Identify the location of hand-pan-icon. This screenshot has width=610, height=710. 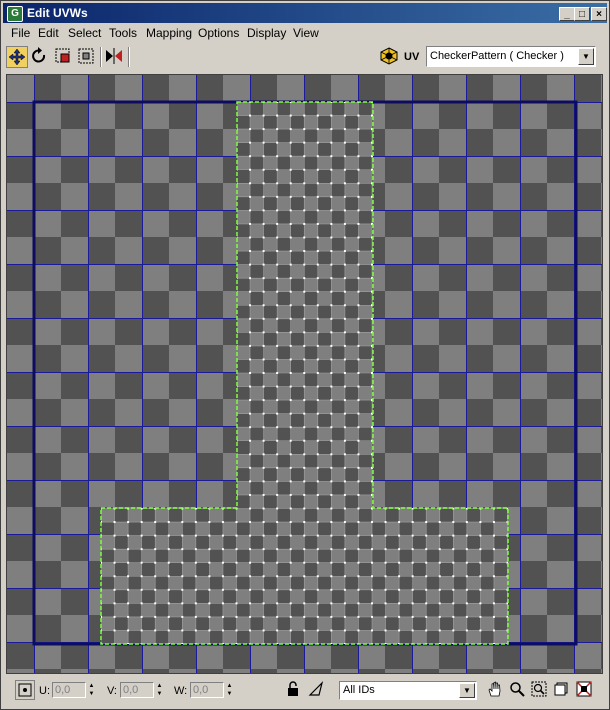
(494, 689).